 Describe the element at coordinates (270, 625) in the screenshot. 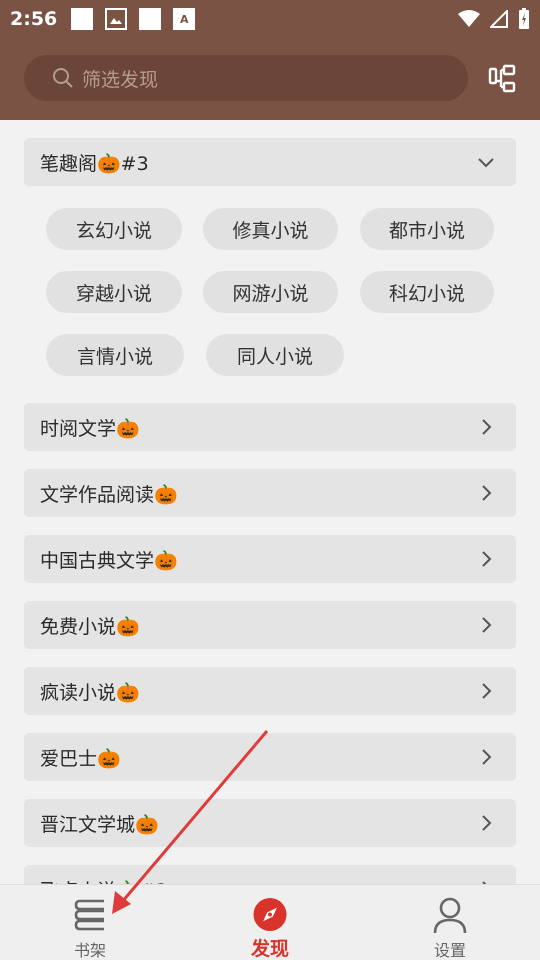

I see `source-group: 免费小说🎃` at that location.